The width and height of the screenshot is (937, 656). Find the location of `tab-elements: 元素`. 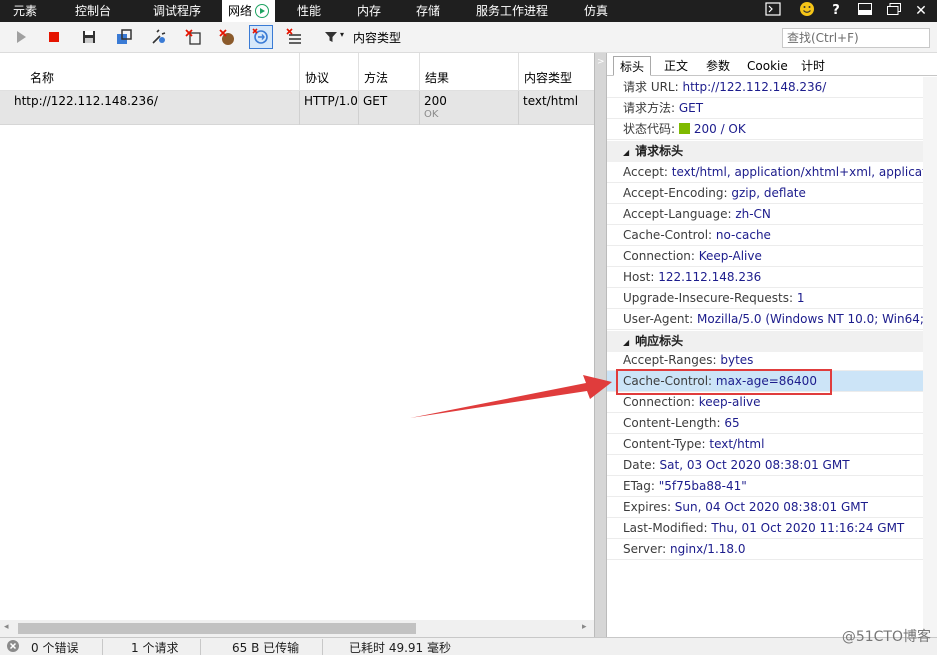

tab-elements: 元素 is located at coordinates (25, 11).